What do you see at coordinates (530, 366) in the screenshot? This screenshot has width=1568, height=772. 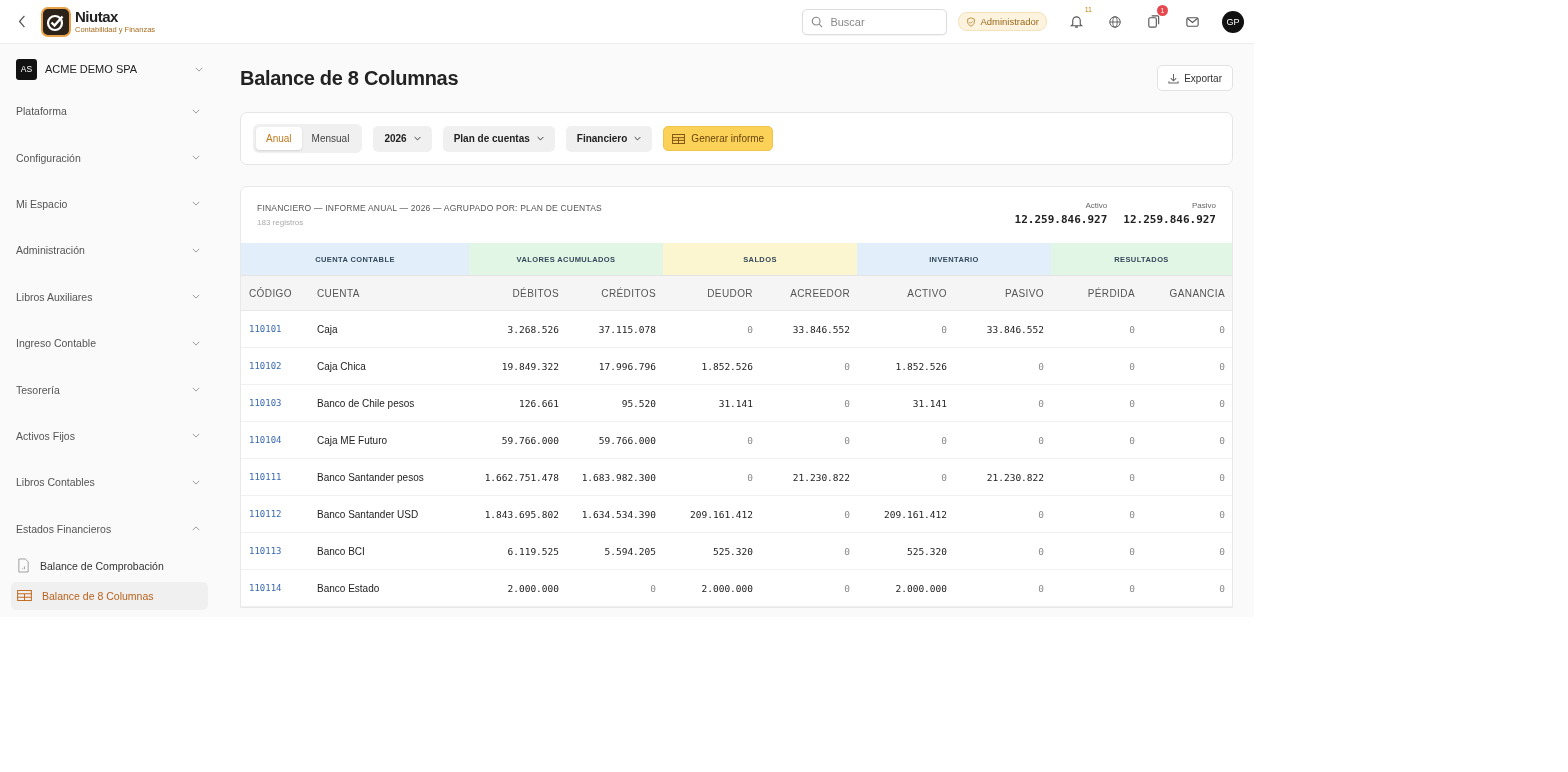 I see `table-cell-text: 19.849.322` at bounding box center [530, 366].